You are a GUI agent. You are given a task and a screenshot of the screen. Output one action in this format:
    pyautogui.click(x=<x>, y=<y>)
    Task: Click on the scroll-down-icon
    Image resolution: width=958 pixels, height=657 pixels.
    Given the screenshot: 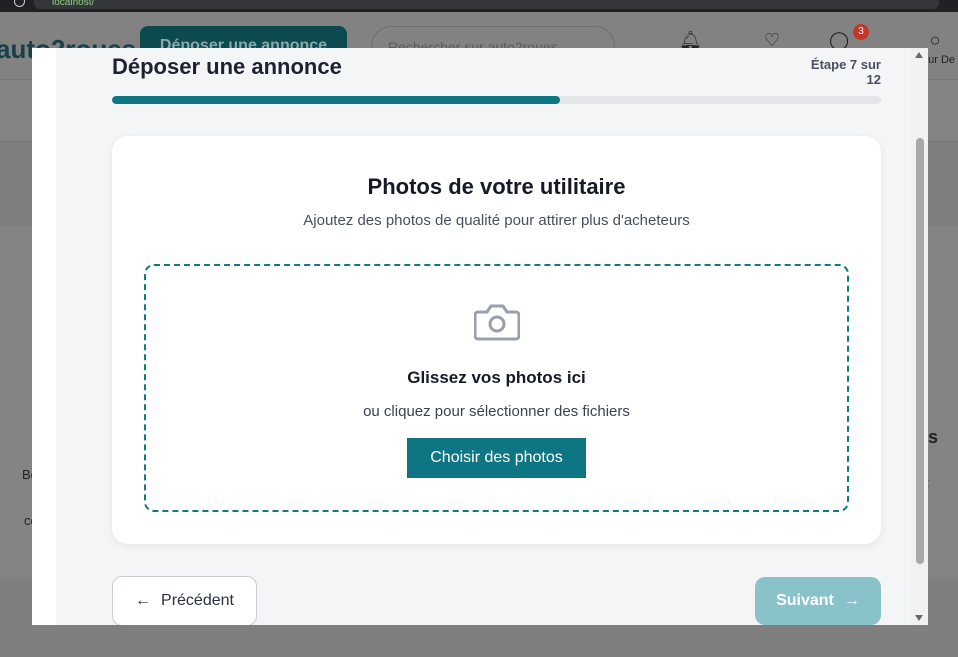 What is the action you would take?
    pyautogui.click(x=919, y=618)
    